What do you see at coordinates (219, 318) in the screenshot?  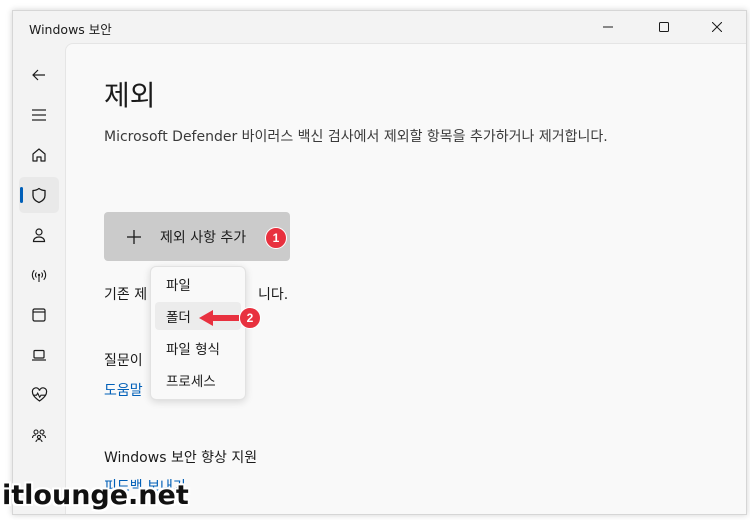 I see `annotation-arrow-icon` at bounding box center [219, 318].